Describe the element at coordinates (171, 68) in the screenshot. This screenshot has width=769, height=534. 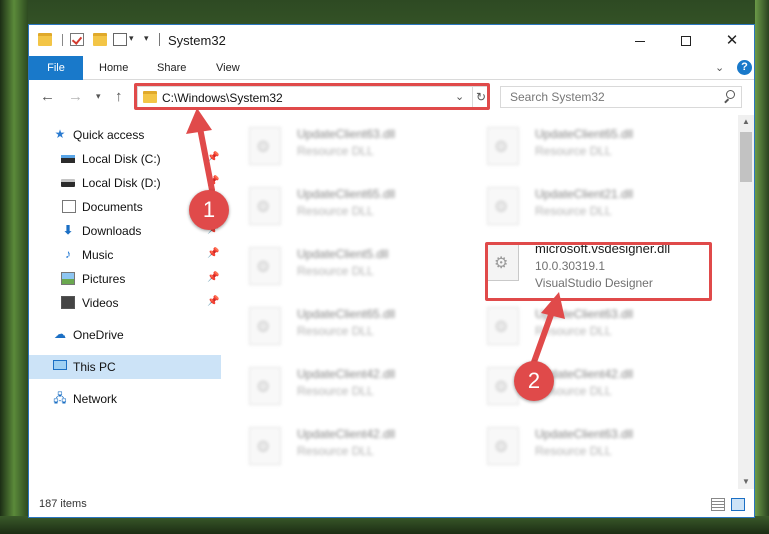
I see `tab-share: Share` at that location.